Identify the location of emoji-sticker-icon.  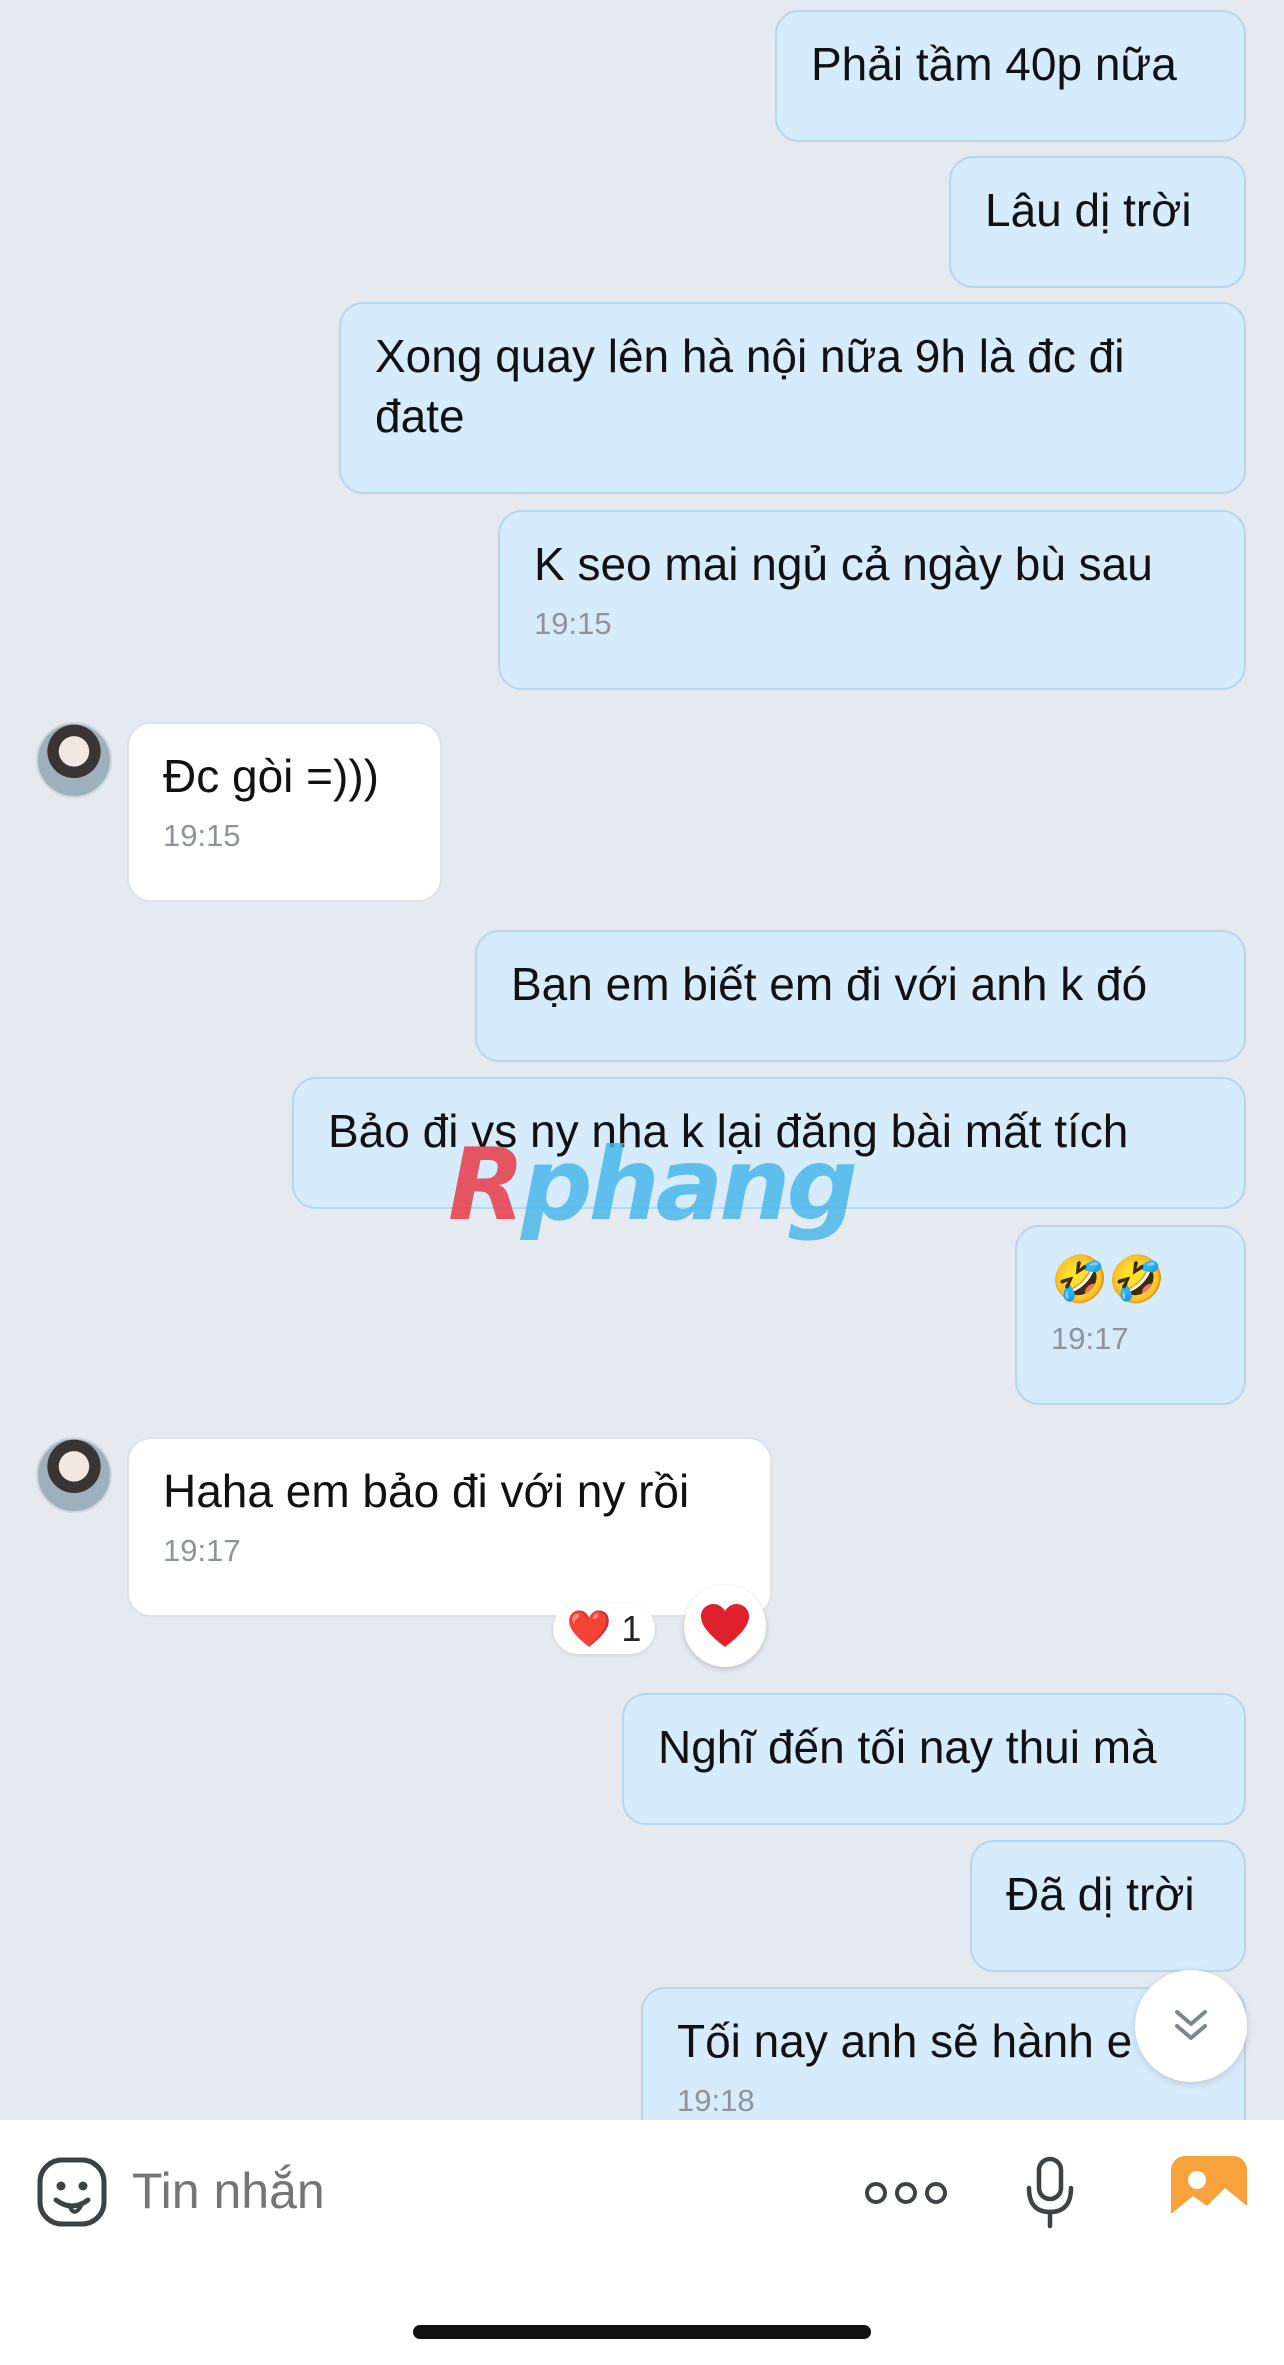
(72, 2192).